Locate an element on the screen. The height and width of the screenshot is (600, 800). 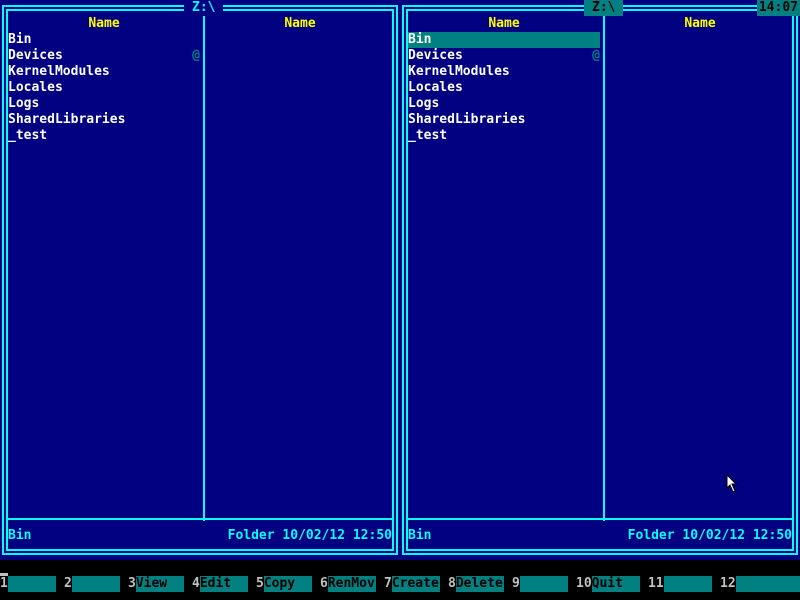
fkey-8-delete-button: 8 Delete is located at coordinates (476, 584).